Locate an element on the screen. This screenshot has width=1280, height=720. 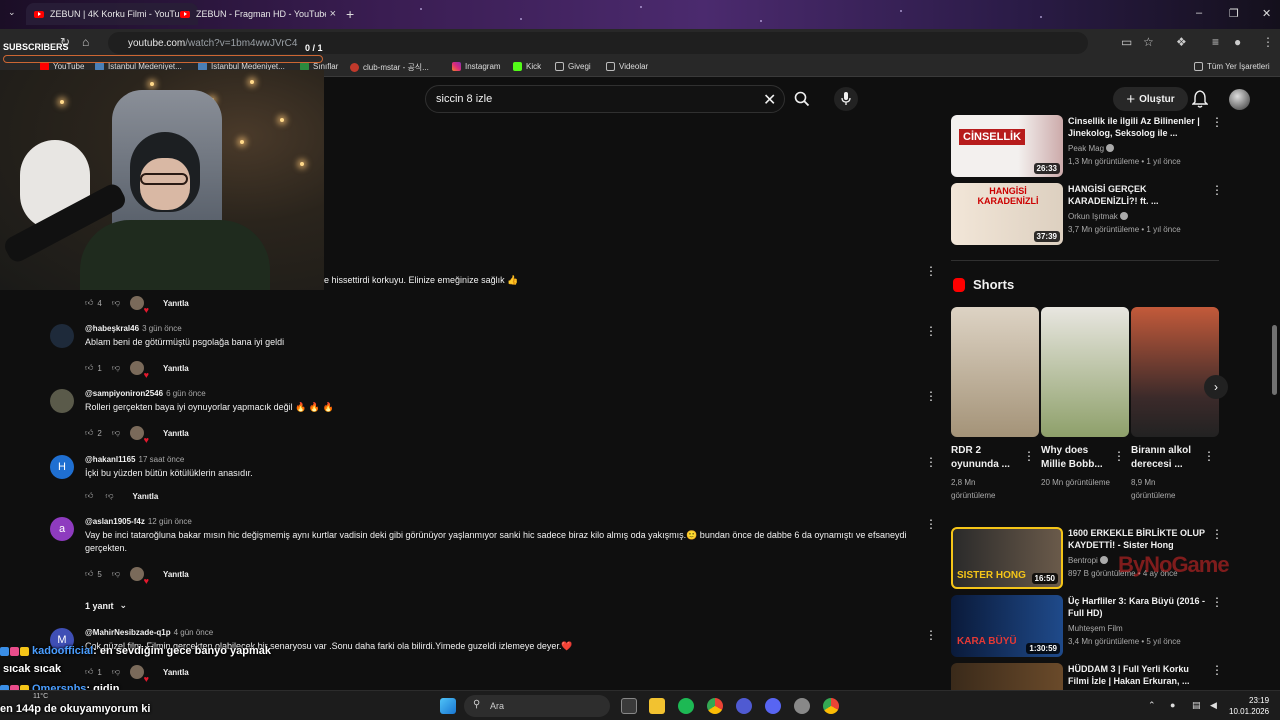
like-button: 👍︎ 1 is located at coordinates (93, 672).